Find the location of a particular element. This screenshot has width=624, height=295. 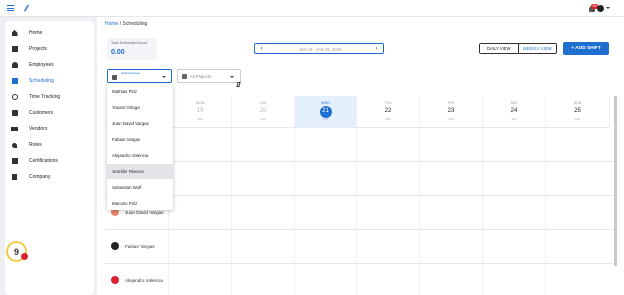

add-shift-button: + ADD SHIFT is located at coordinates (586, 48).